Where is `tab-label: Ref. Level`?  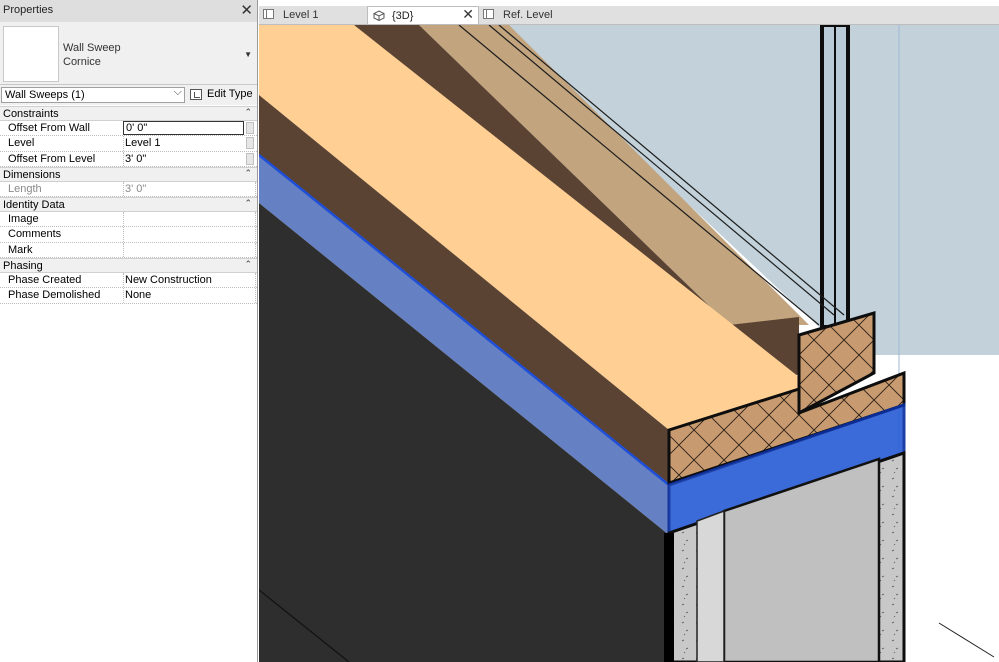 tab-label: Ref. Level is located at coordinates (528, 15).